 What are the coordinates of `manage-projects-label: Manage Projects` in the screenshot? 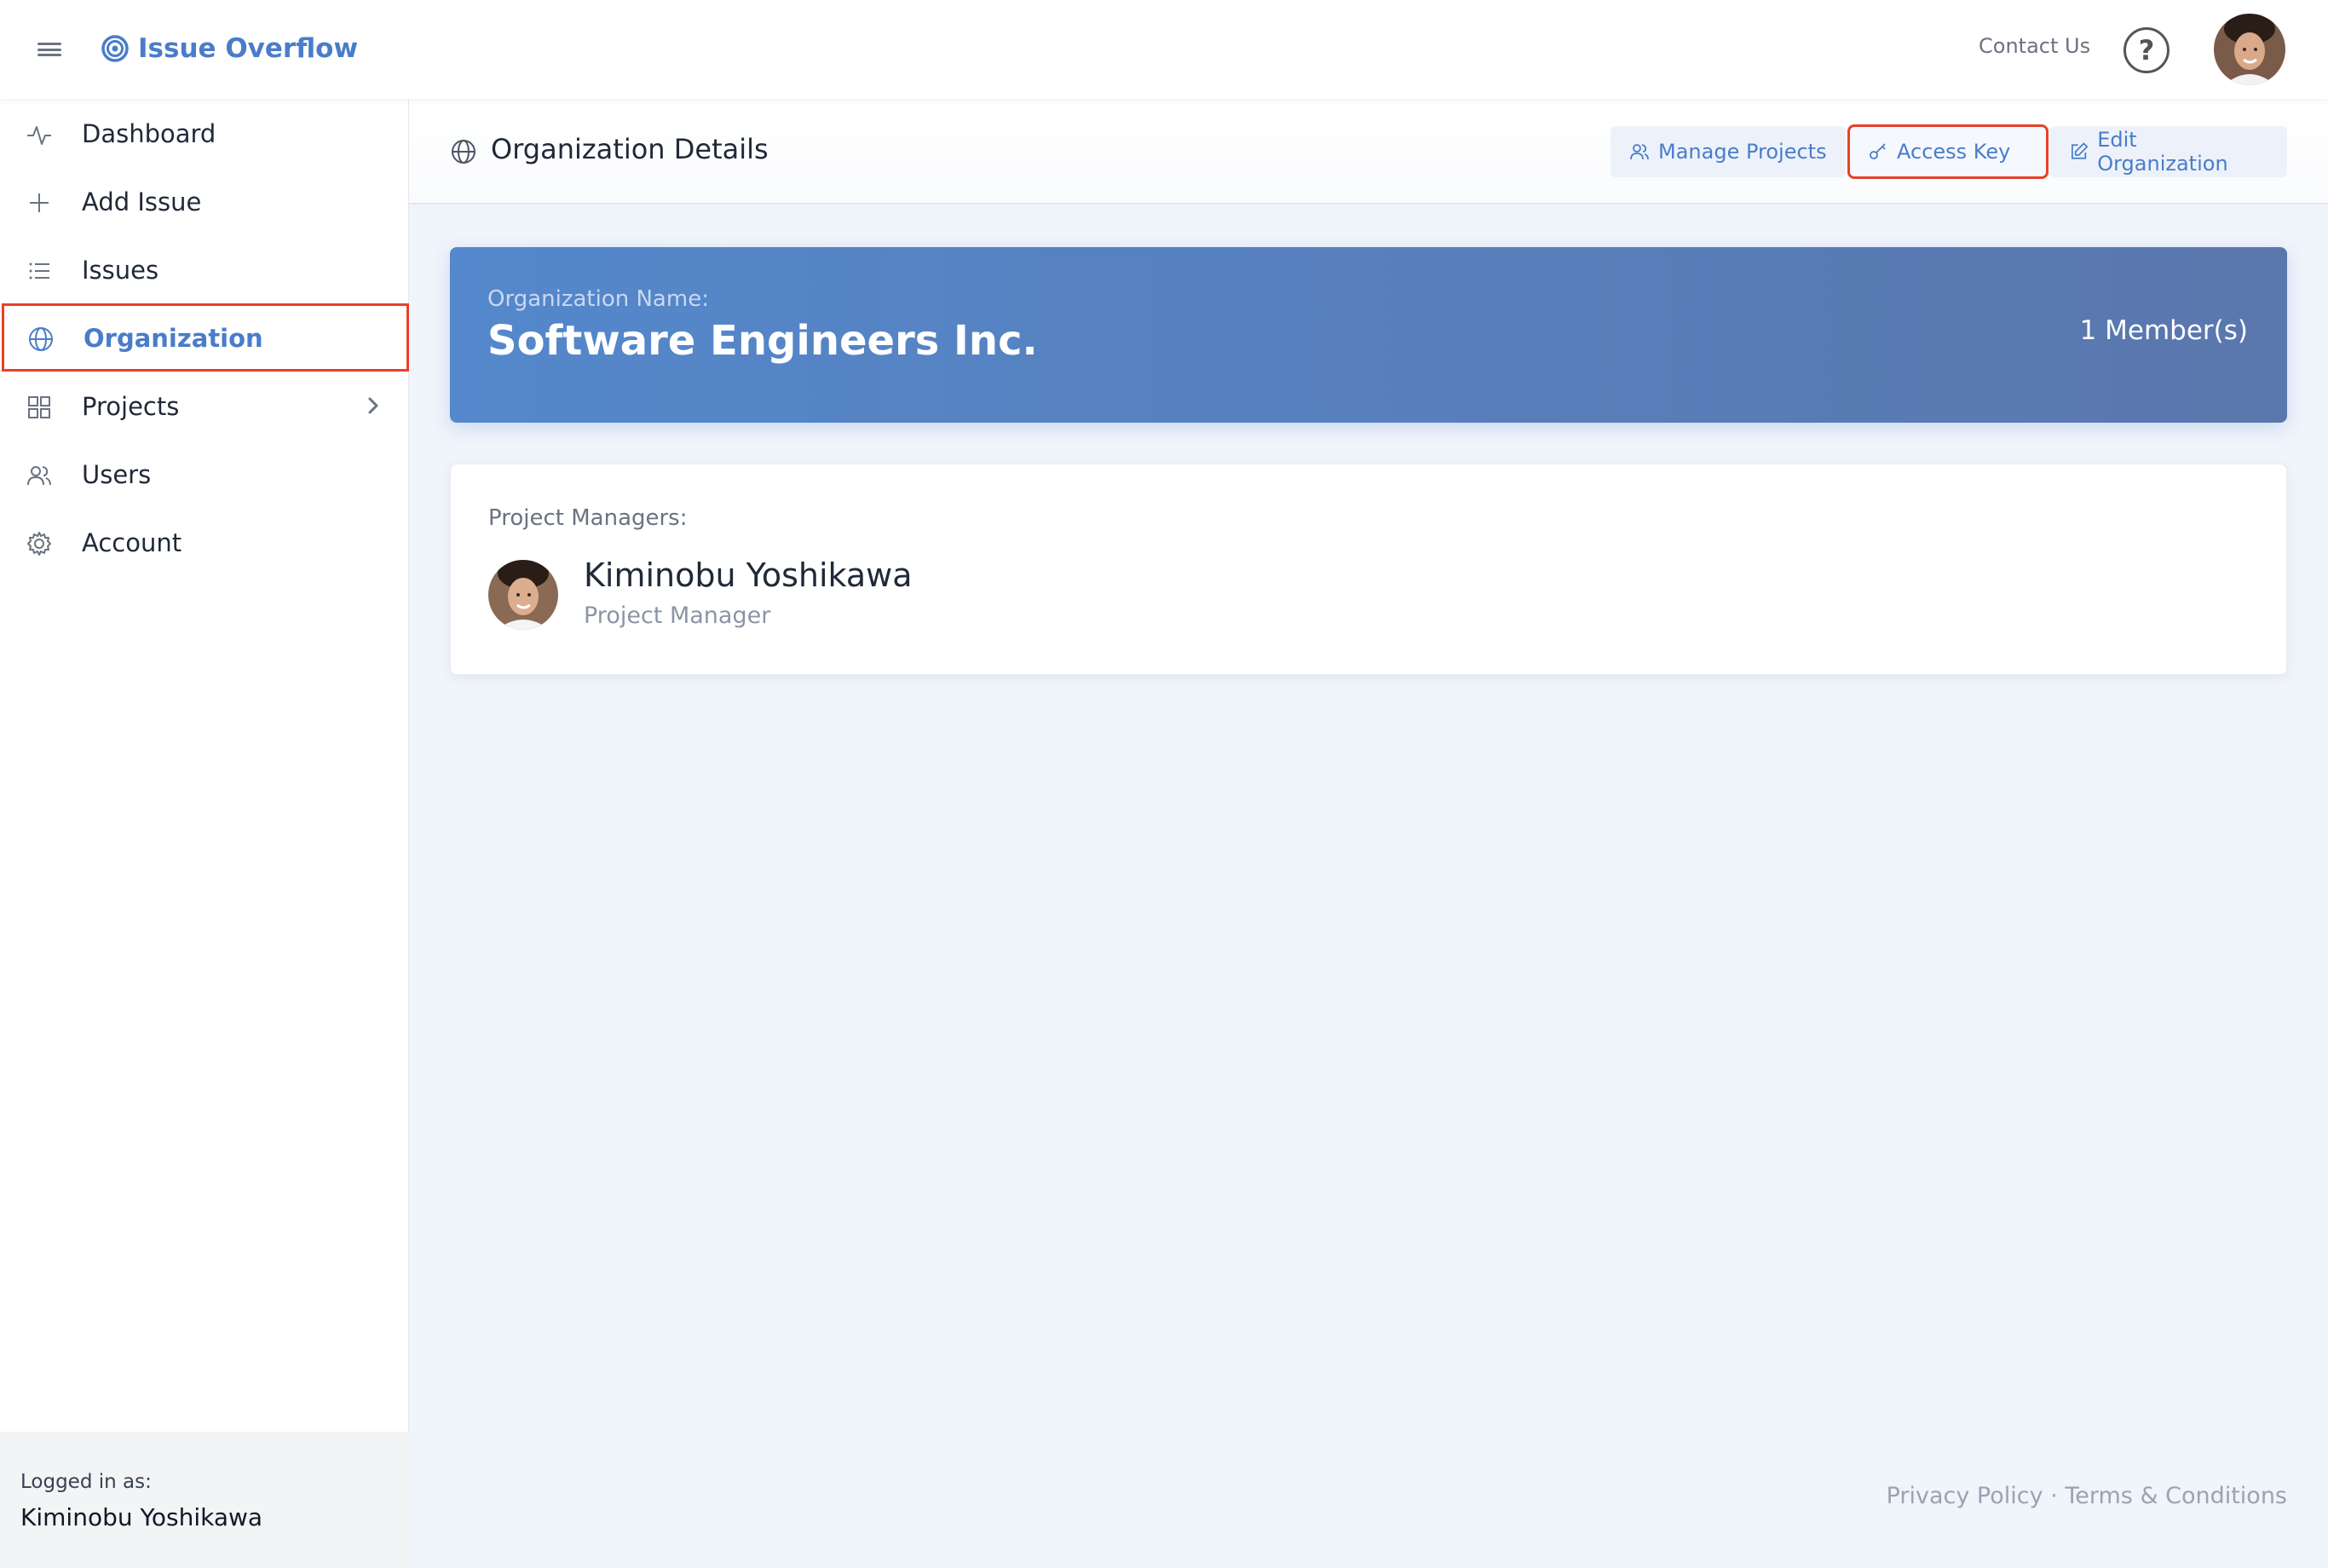 It's located at (1742, 152).